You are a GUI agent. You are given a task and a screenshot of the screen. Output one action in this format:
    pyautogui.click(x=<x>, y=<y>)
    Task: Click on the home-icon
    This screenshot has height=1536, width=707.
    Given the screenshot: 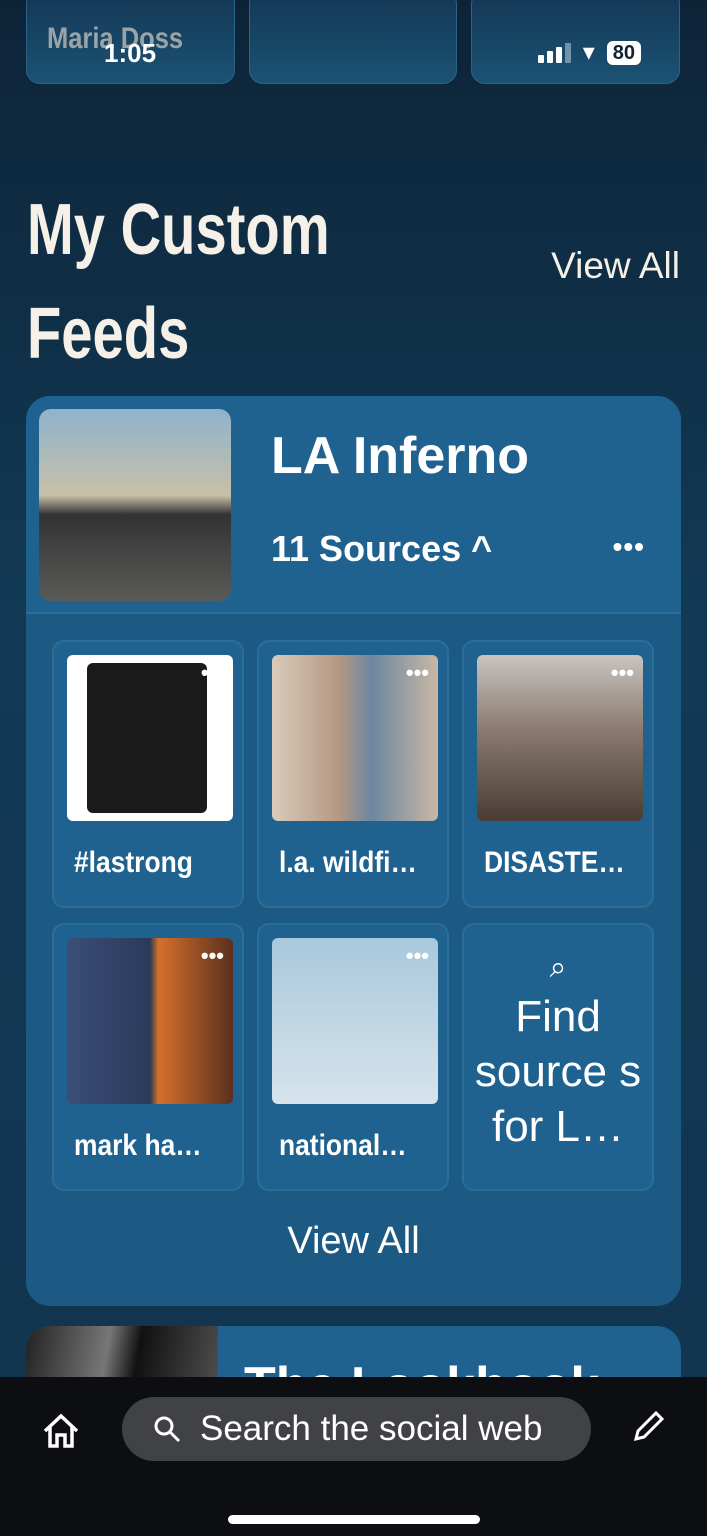 What is the action you would take?
    pyautogui.click(x=61, y=1431)
    